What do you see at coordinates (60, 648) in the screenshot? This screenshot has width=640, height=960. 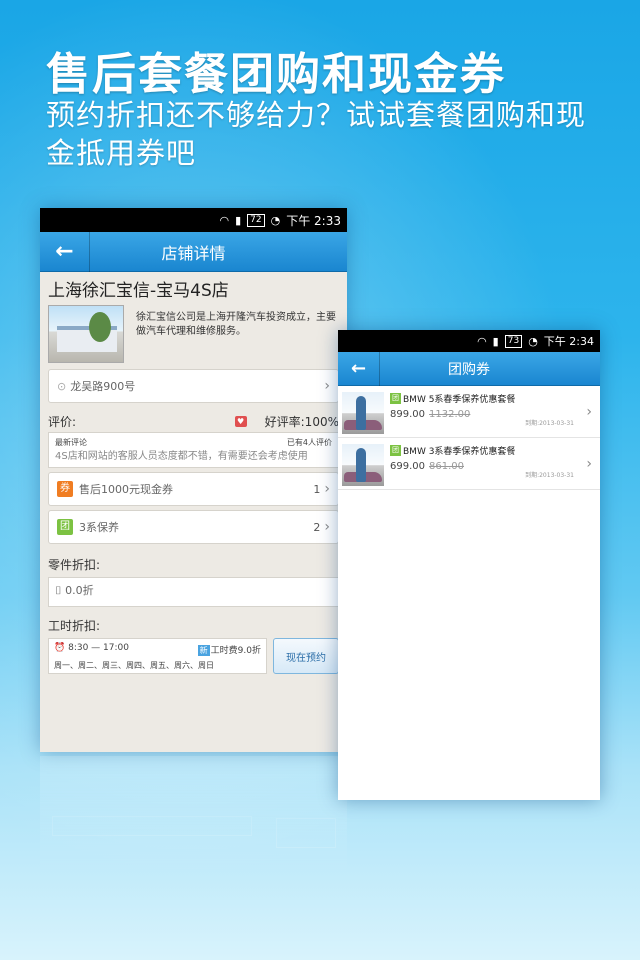 I see `alarm-icon: ⏰` at bounding box center [60, 648].